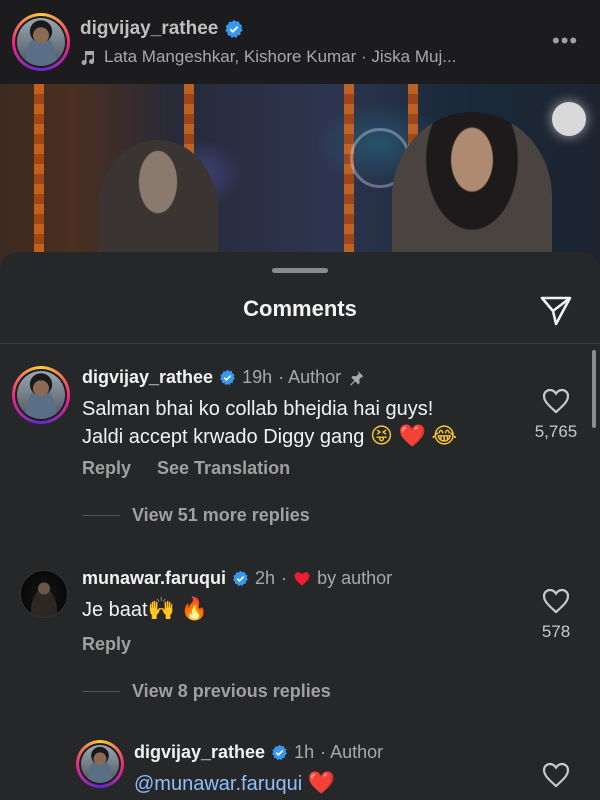  I want to click on red-heart-icon, so click(302, 578).